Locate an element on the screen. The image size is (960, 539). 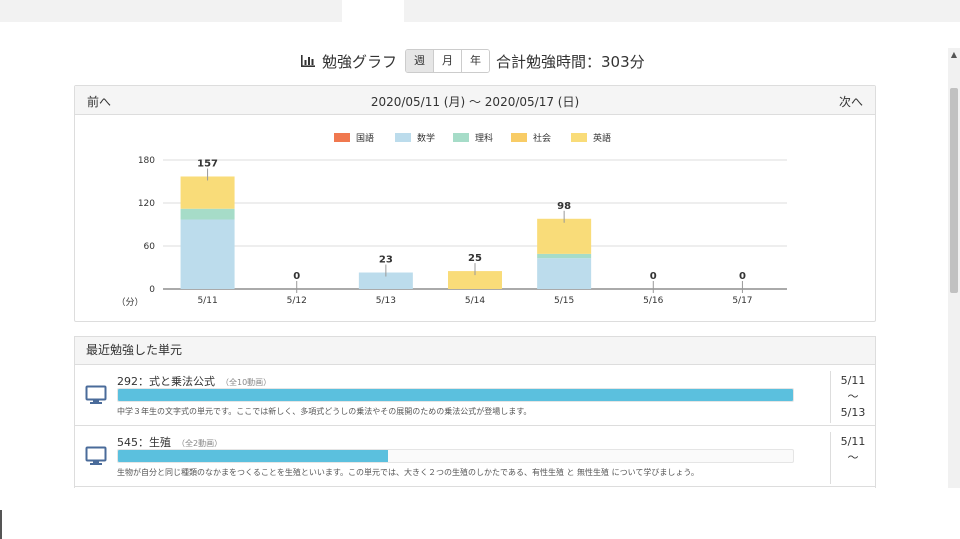
y-axis-label: （分） is located at coordinates (129, 302).